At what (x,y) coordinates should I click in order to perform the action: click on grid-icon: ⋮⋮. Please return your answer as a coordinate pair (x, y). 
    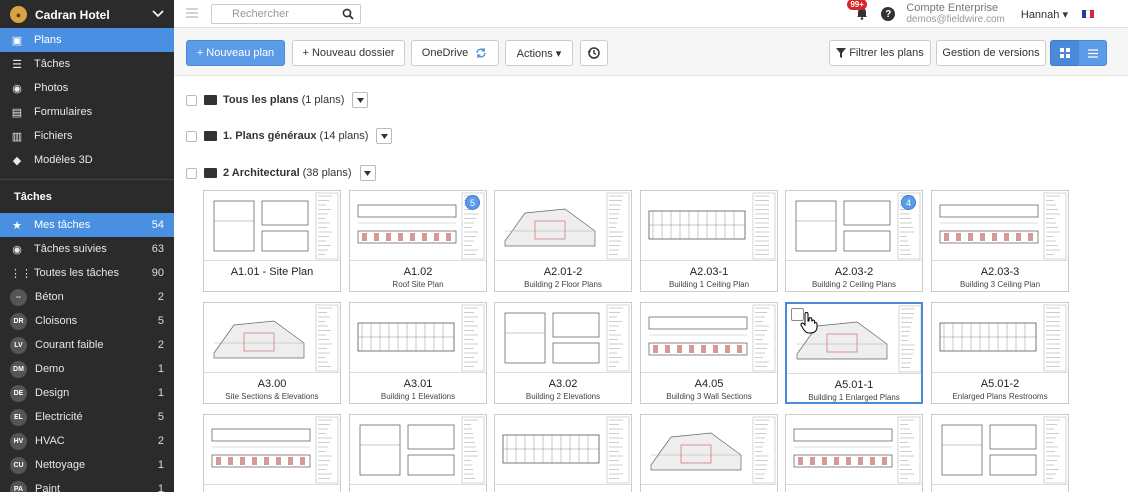
    Looking at the image, I should click on (21, 273).